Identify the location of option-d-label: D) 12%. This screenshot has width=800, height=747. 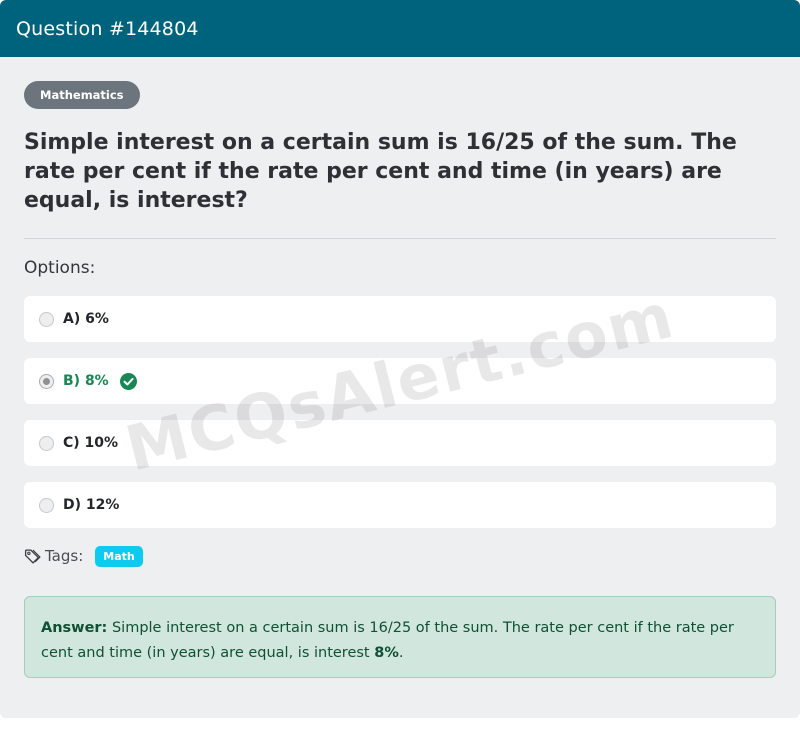
(91, 505).